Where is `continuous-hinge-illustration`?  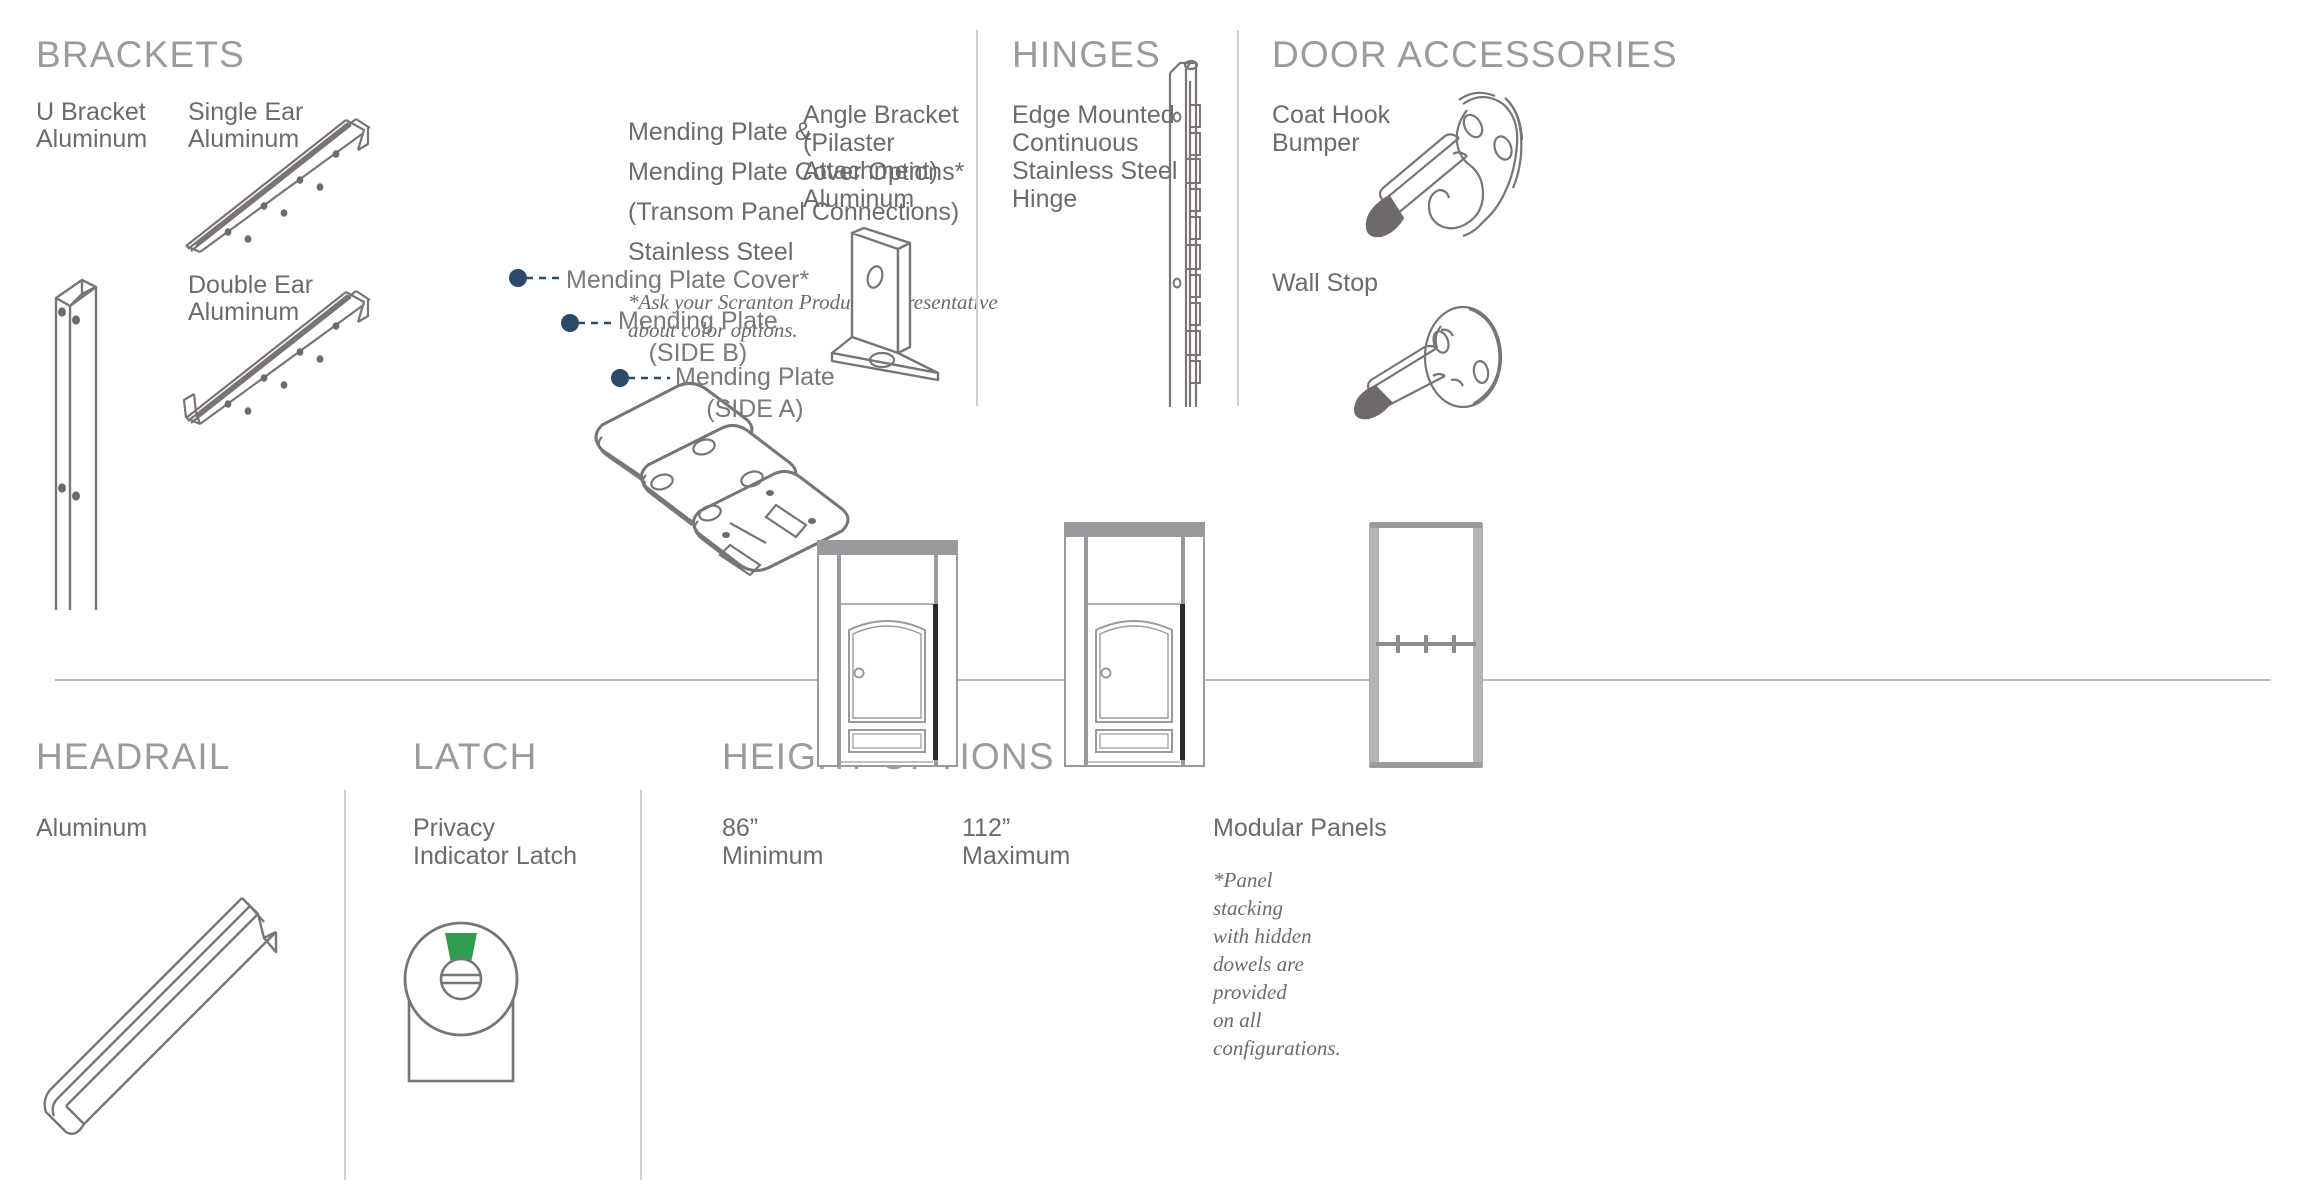 continuous-hinge-illustration is located at coordinates (1187, 232).